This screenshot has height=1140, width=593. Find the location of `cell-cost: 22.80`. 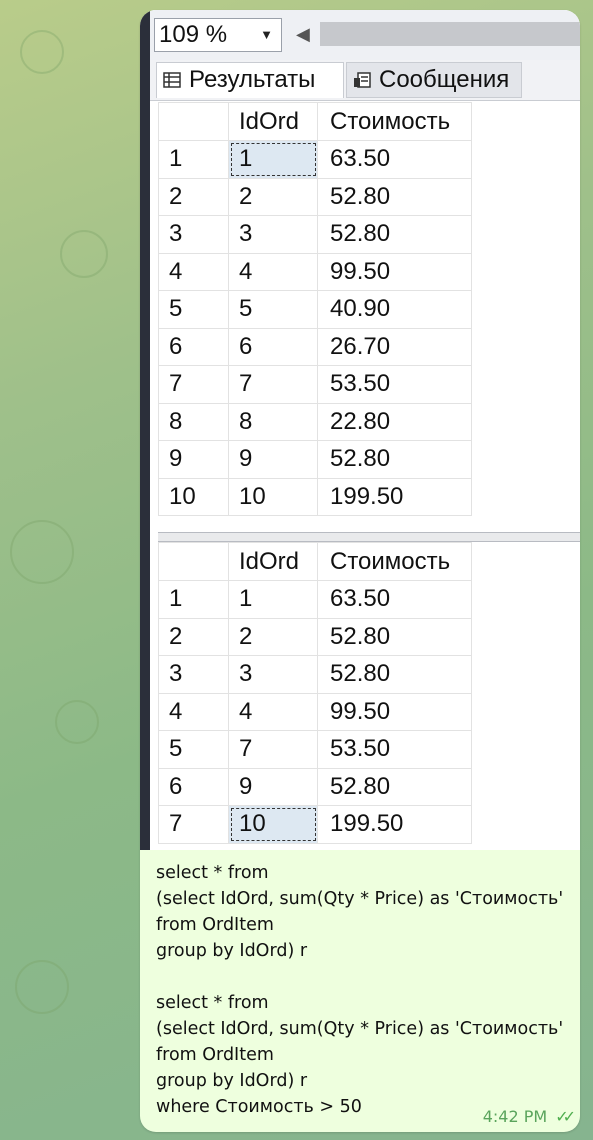

cell-cost: 22.80 is located at coordinates (394, 421).